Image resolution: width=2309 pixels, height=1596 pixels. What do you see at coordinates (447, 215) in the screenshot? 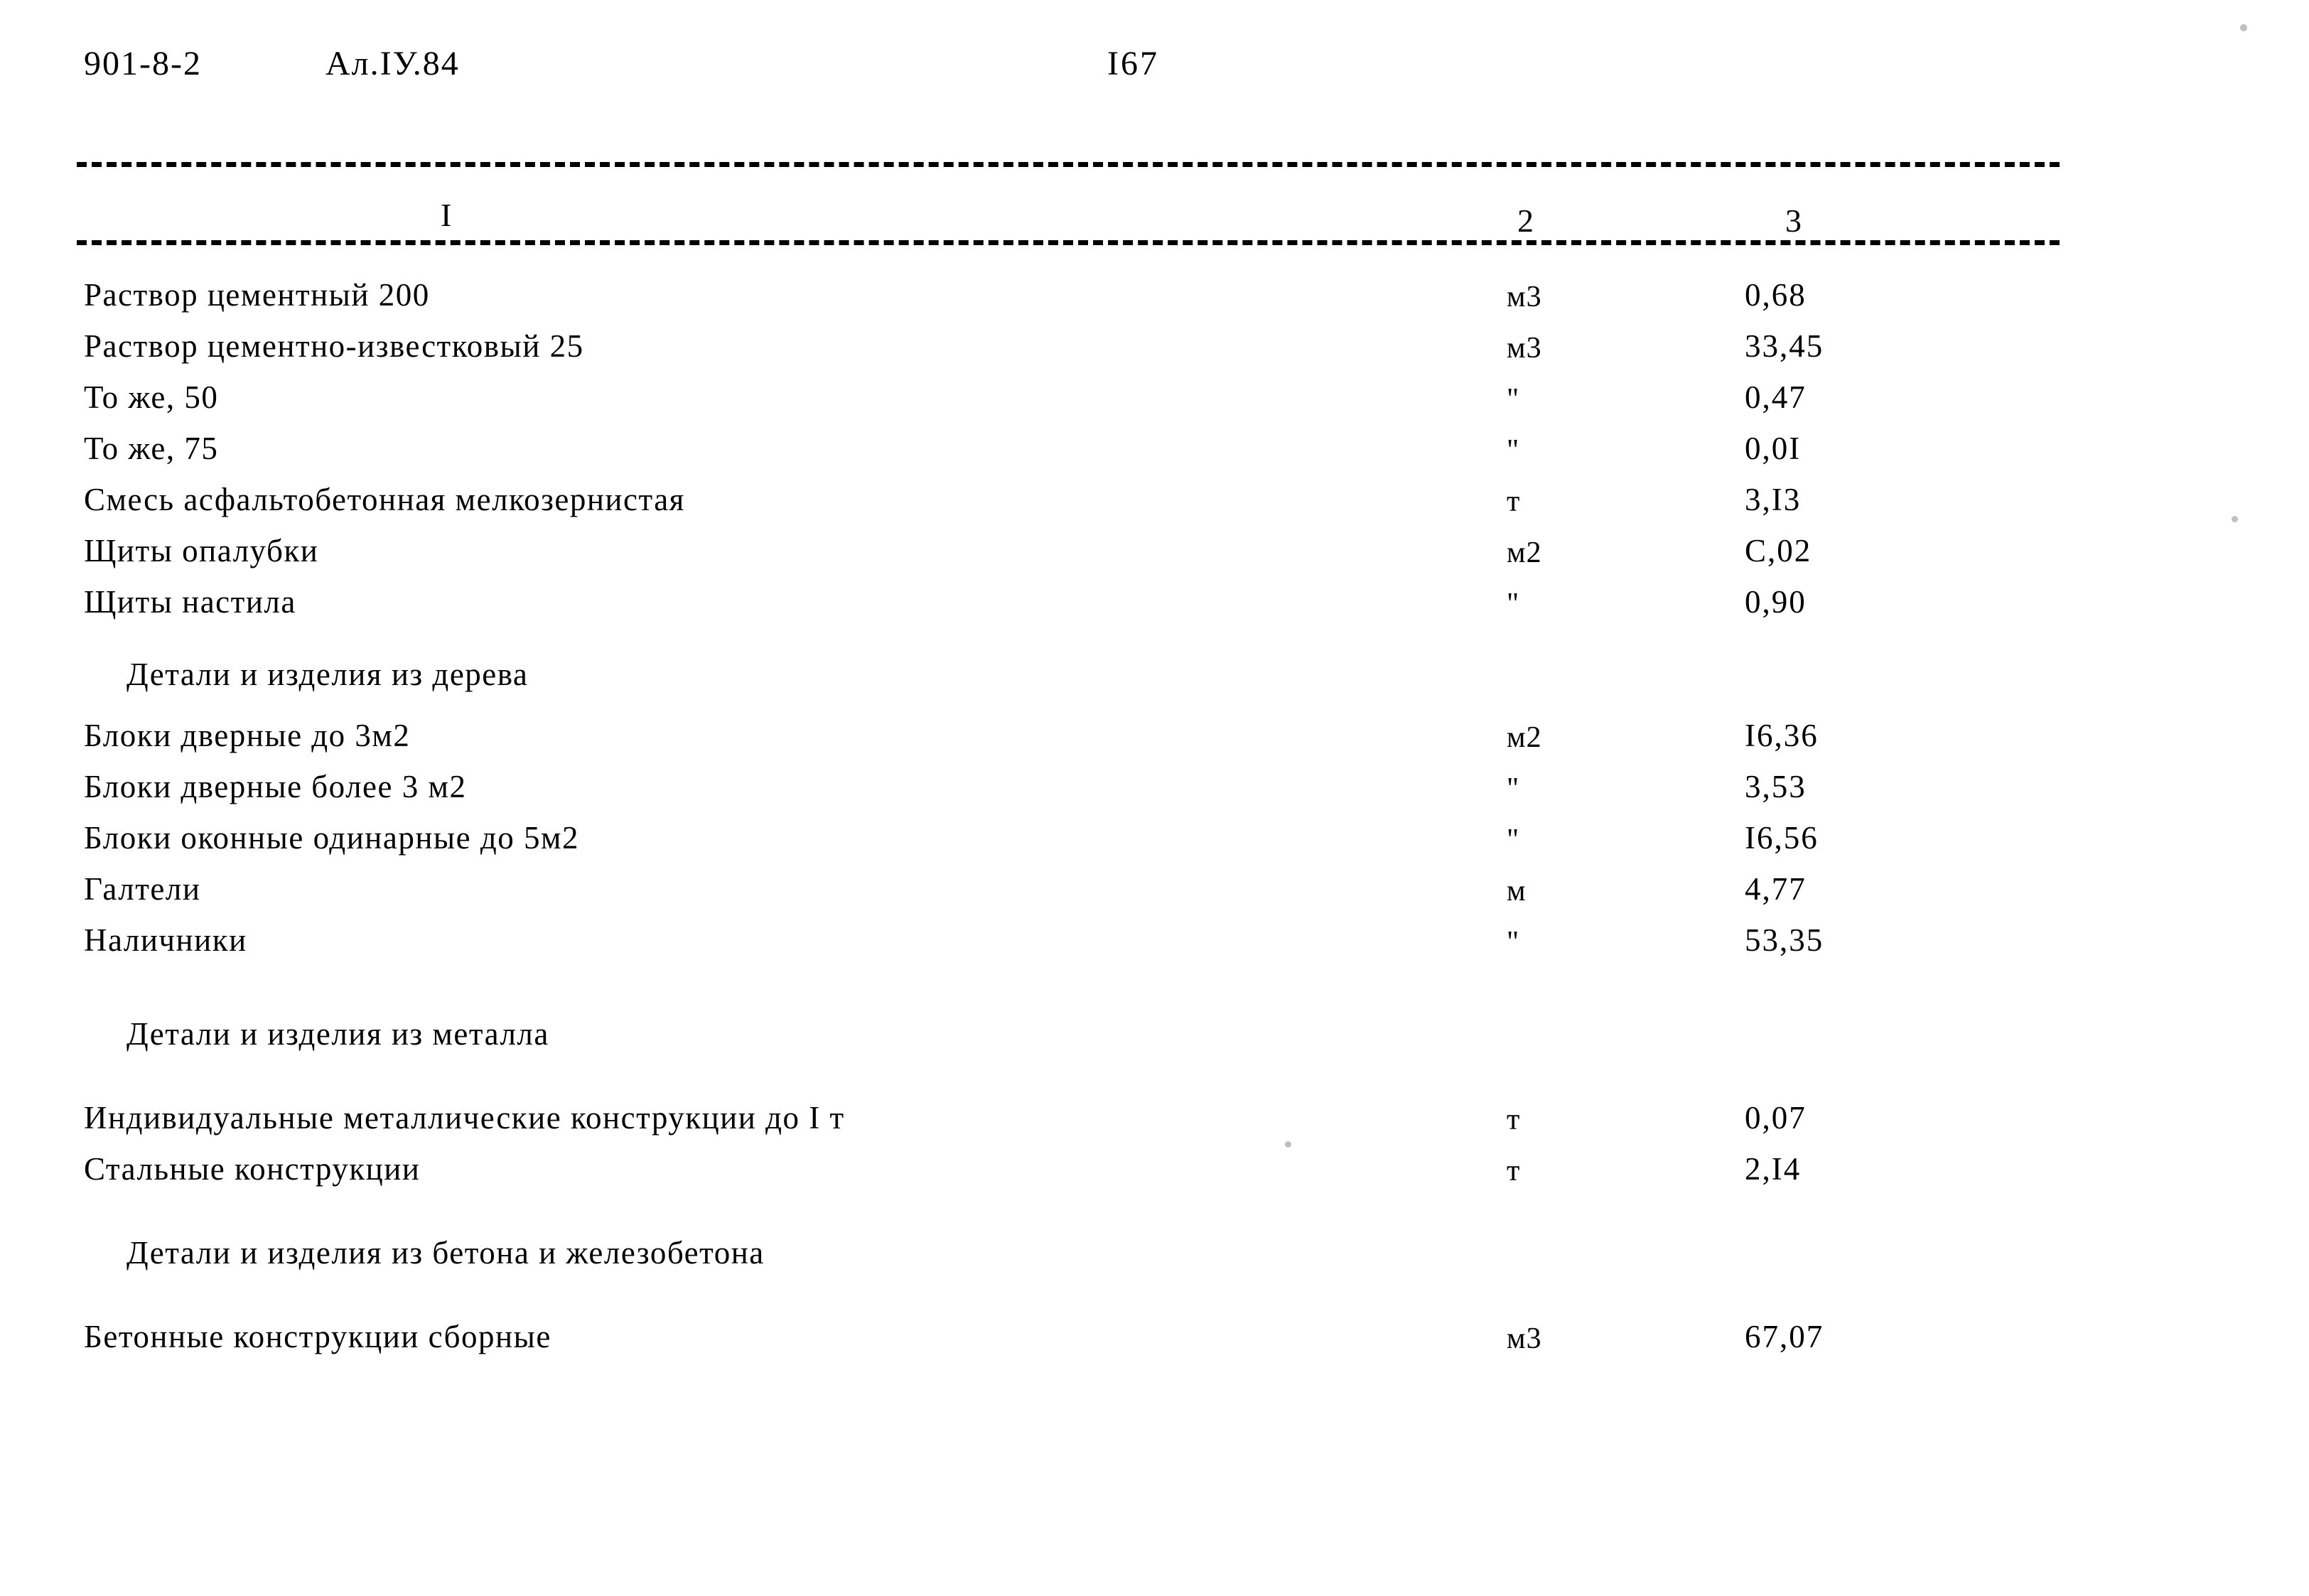
I see `column-header-1: I` at bounding box center [447, 215].